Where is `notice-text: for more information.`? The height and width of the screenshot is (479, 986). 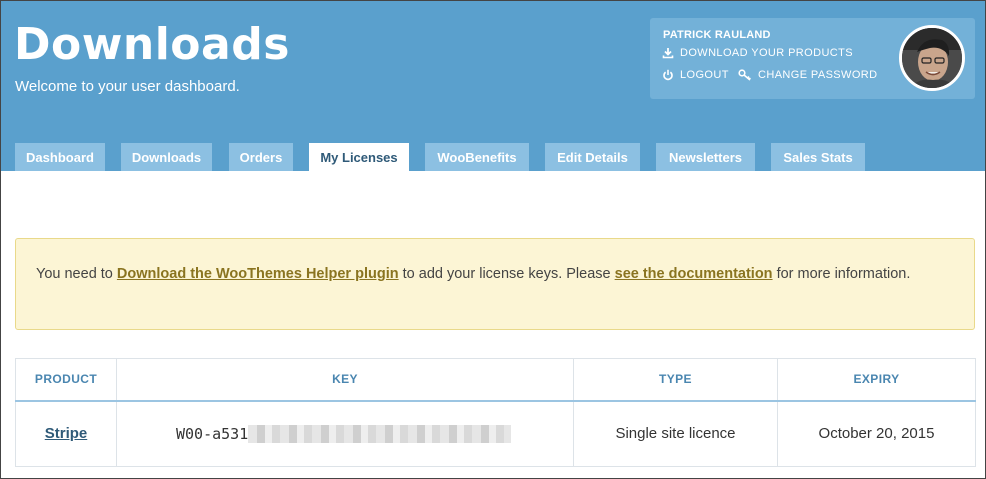
notice-text: for more information. is located at coordinates (841, 274).